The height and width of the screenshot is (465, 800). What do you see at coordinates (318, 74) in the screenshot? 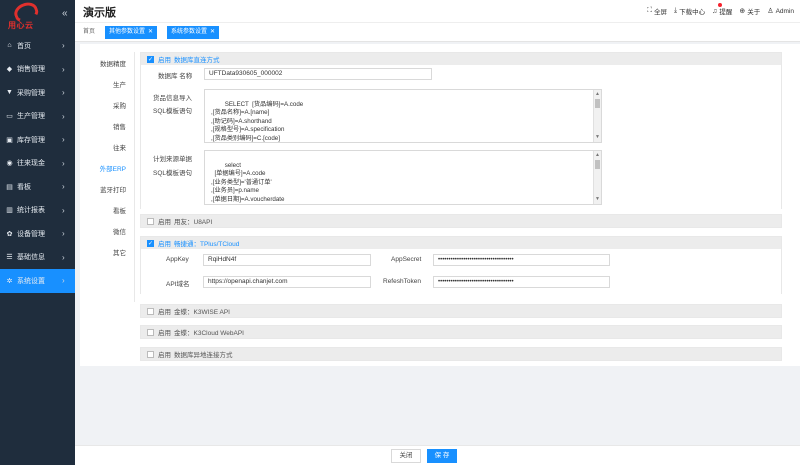
I see `db-name-input: UFTData930605_000002` at bounding box center [318, 74].